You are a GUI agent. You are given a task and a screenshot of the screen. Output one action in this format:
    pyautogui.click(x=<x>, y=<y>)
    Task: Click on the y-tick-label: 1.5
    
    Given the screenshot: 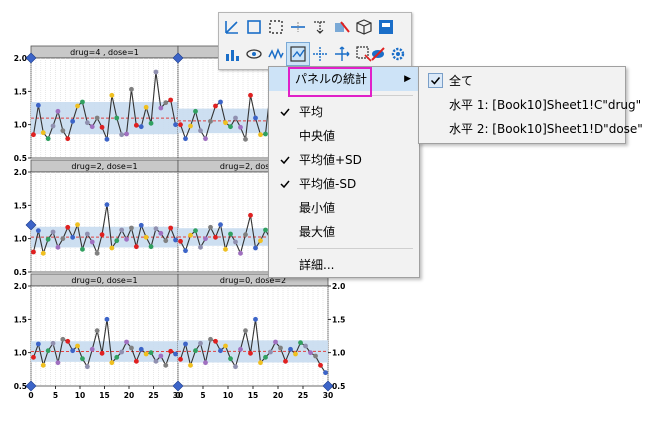 What is the action you would take?
    pyautogui.click(x=20, y=91)
    